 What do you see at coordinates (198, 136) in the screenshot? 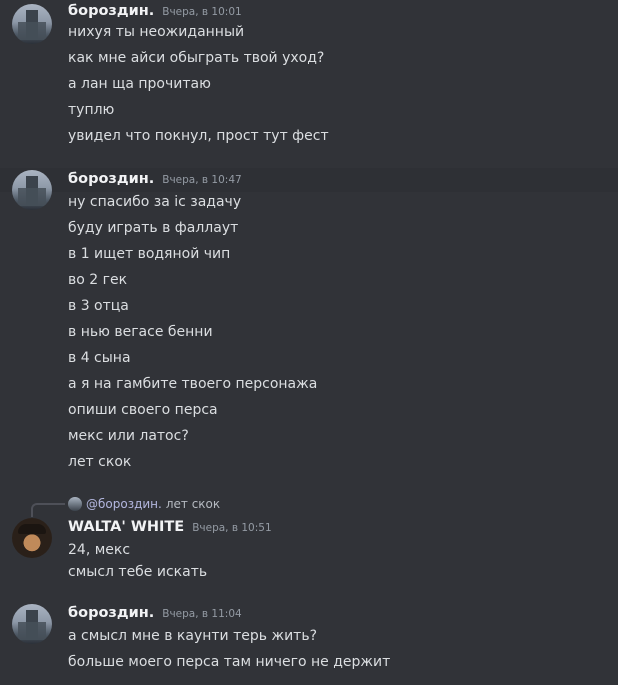
I see `message-text: увидел что покнул, прост тут фест` at bounding box center [198, 136].